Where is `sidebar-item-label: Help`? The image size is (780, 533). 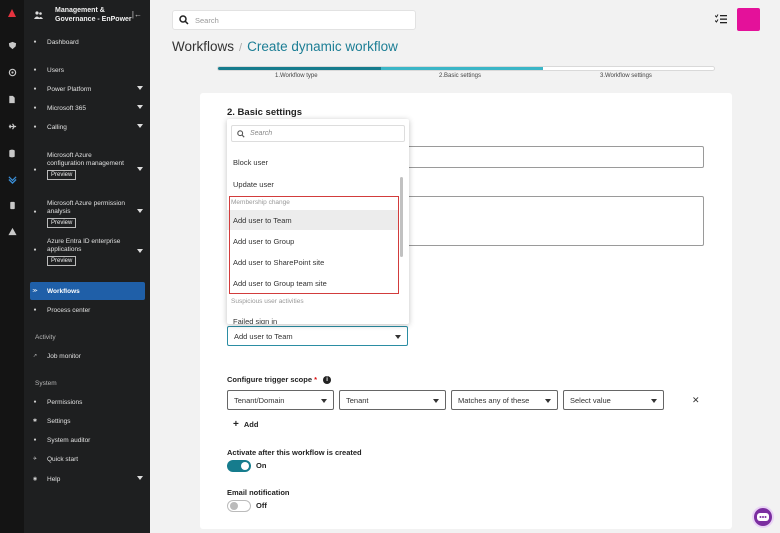
sidebar-item-label: Help is located at coordinates (54, 479).